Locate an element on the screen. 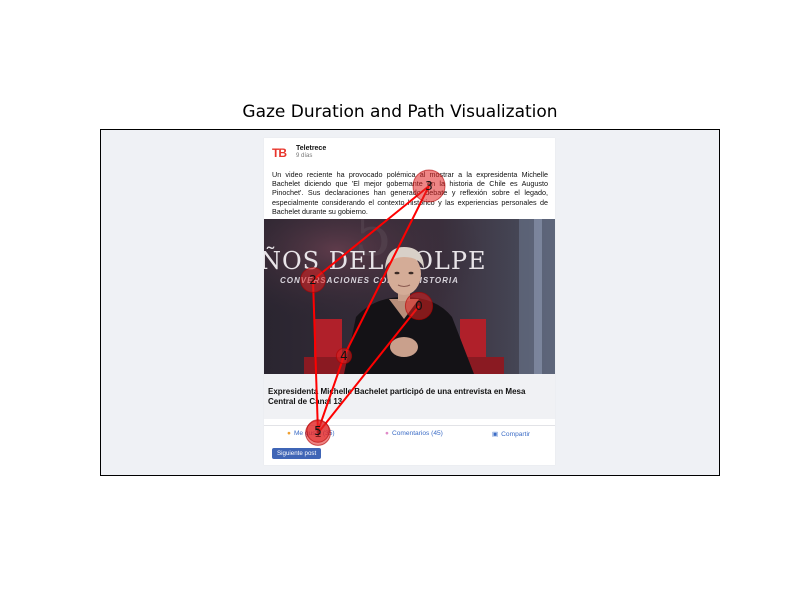 The height and width of the screenshot is (600, 800). fixation-label: 5 is located at coordinates (318, 431).